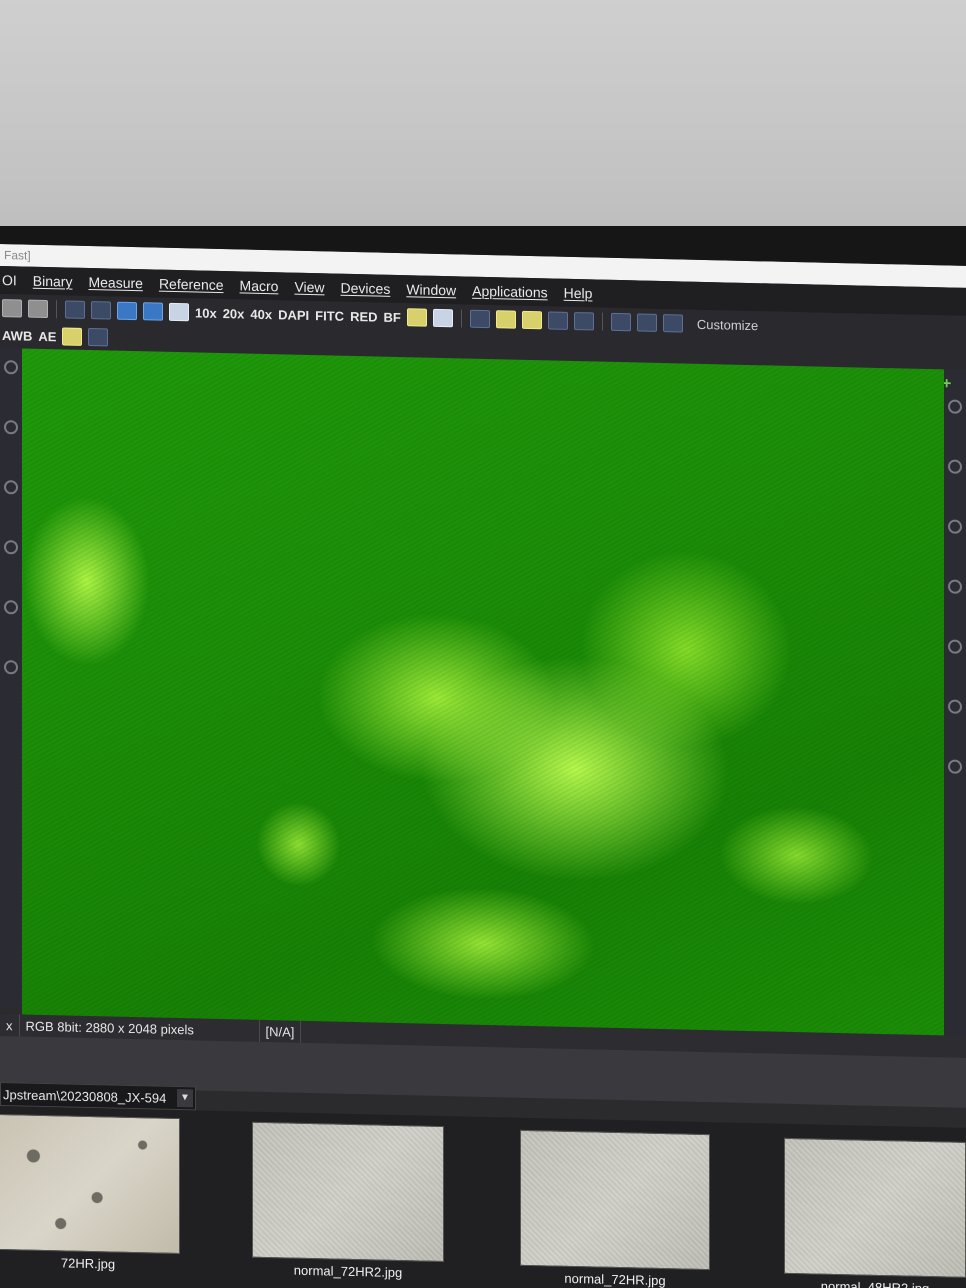 This screenshot has height=1288, width=966. I want to click on menu-reference: Reference, so click(191, 284).